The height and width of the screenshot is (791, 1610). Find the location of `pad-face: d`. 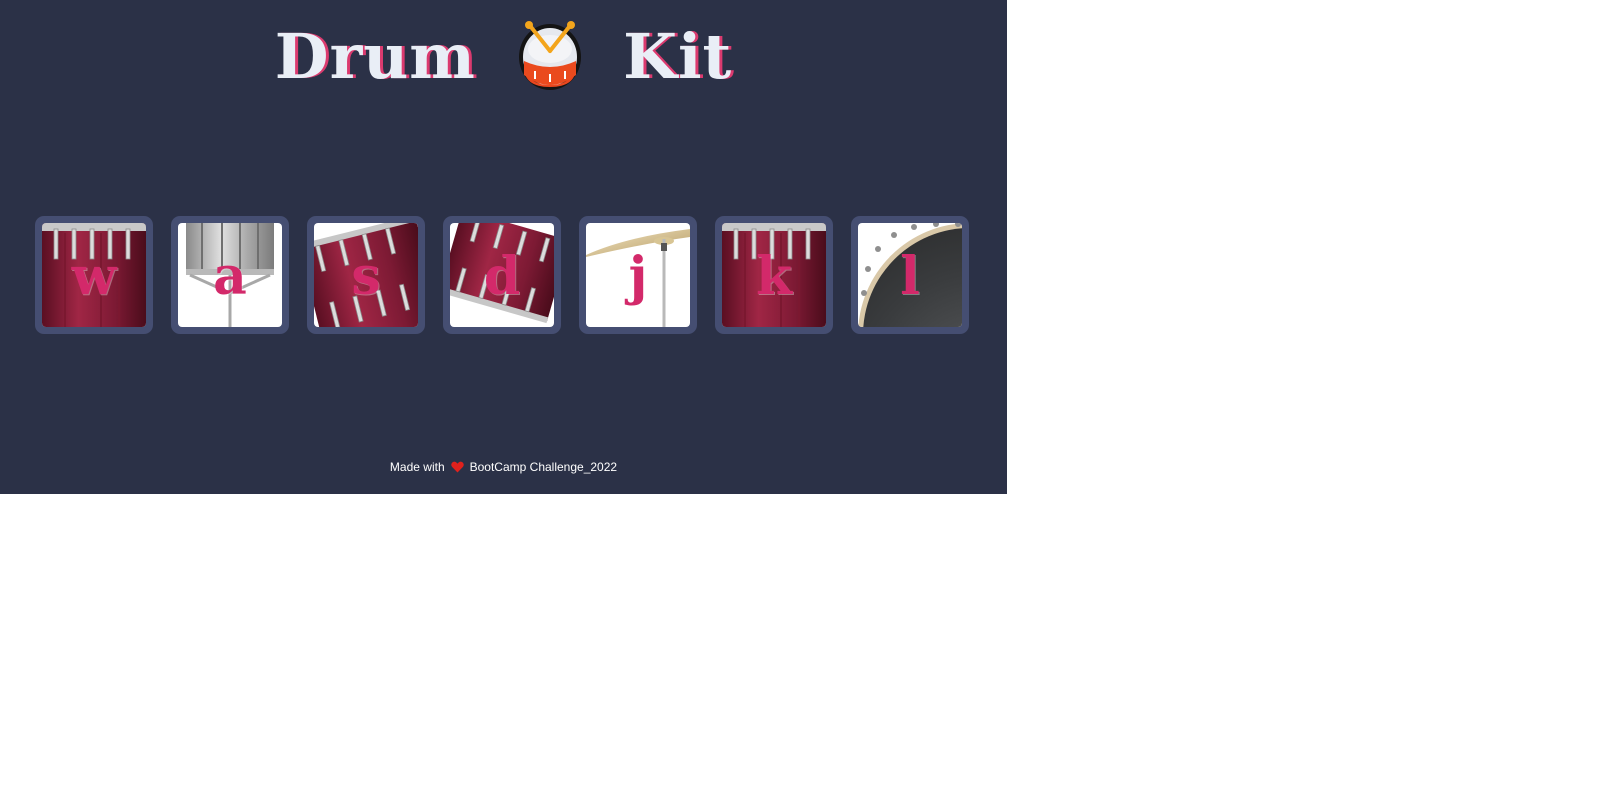

pad-face: d is located at coordinates (502, 275).